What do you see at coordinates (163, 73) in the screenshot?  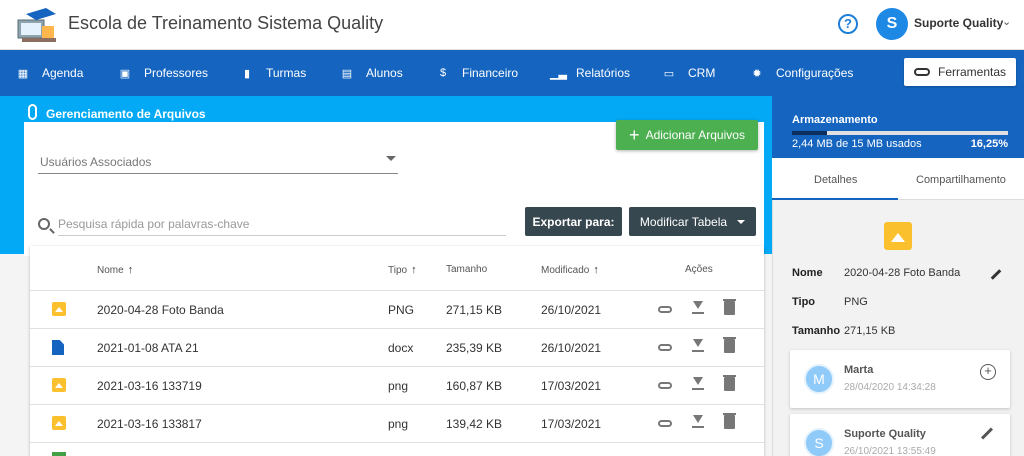 I see `nav-item-professores: ▣ Professores` at bounding box center [163, 73].